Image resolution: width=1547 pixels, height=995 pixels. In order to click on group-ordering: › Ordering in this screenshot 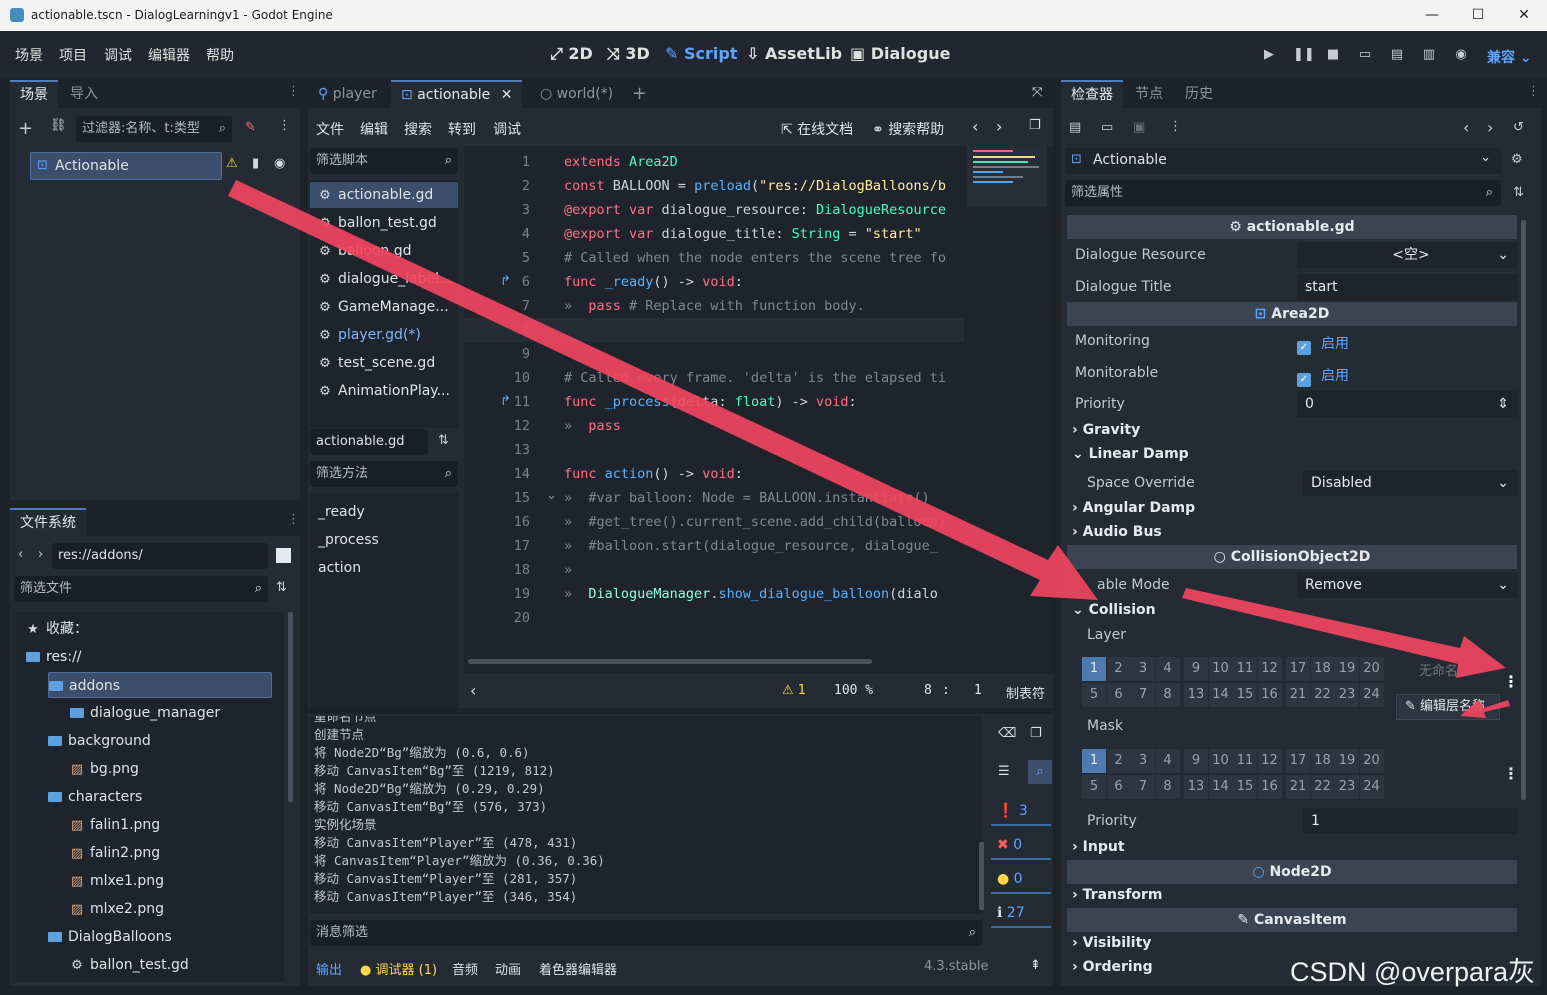, I will do `click(1112, 967)`.